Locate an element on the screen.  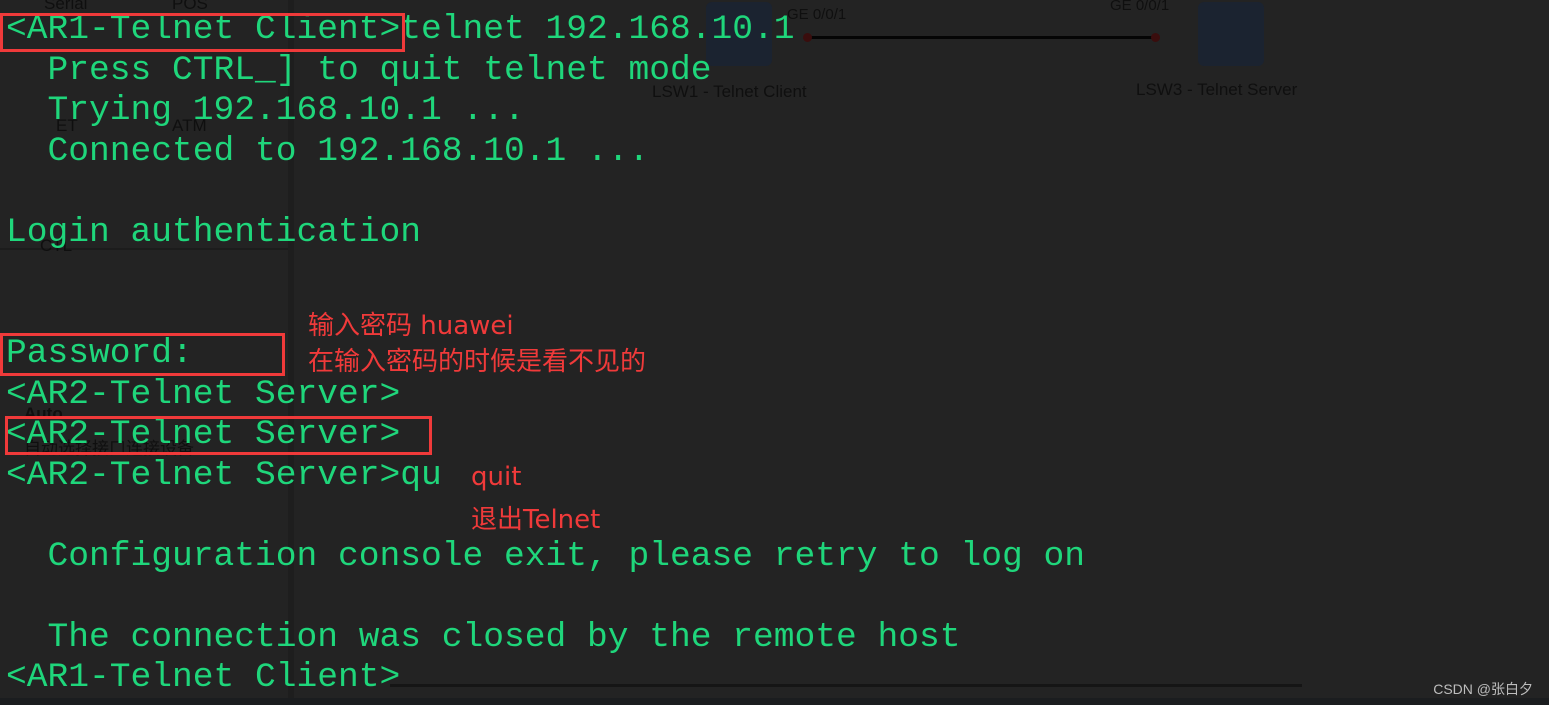
lsw3-label: LSW3 - Telnet Server is located at coordinates (1217, 89).